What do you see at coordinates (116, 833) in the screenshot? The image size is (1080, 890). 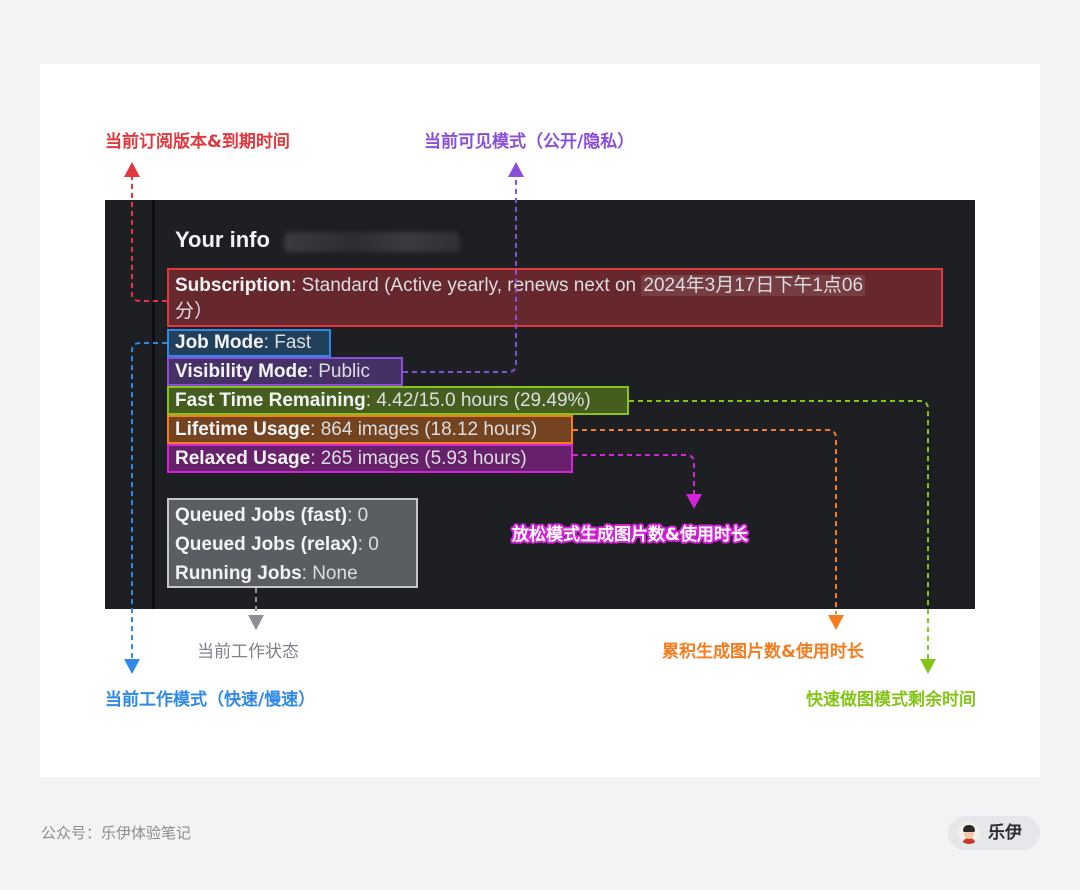 I see `footer-account: 公众号：乐伊体验笔记` at bounding box center [116, 833].